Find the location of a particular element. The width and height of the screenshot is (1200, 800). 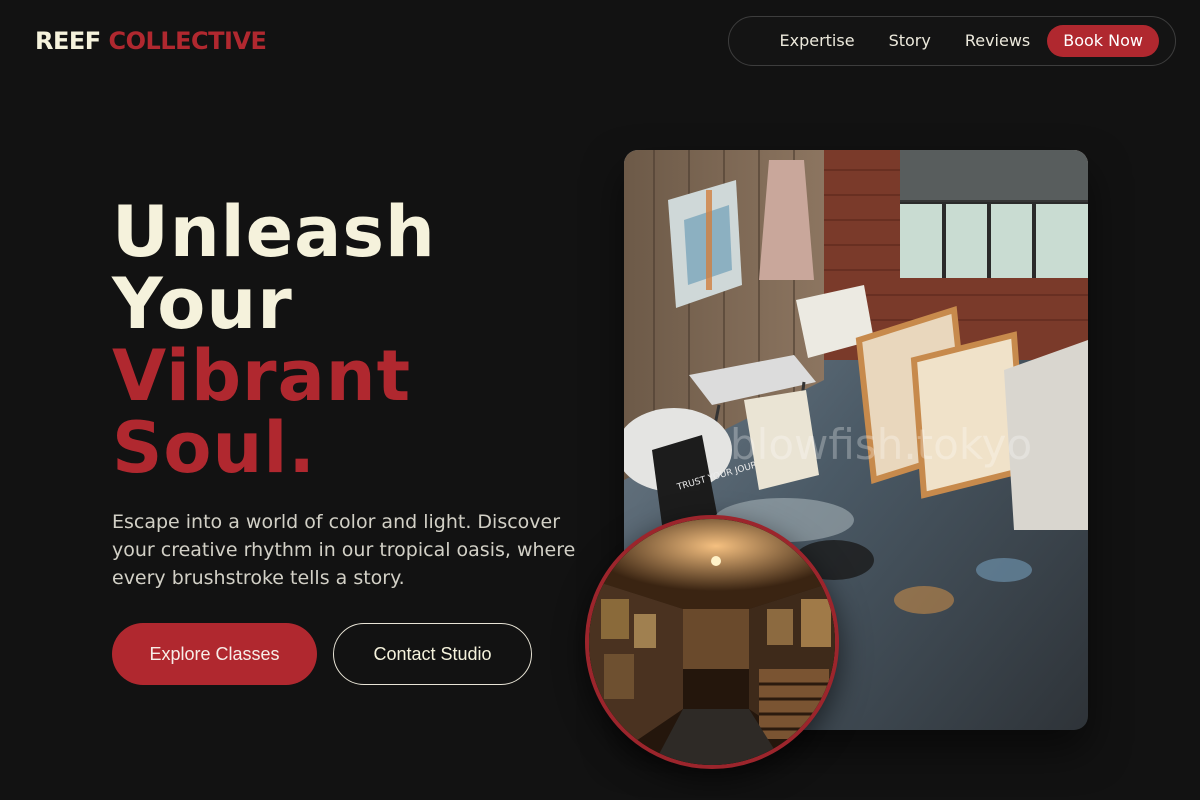

headline-line-4: Soul. is located at coordinates (214, 448).